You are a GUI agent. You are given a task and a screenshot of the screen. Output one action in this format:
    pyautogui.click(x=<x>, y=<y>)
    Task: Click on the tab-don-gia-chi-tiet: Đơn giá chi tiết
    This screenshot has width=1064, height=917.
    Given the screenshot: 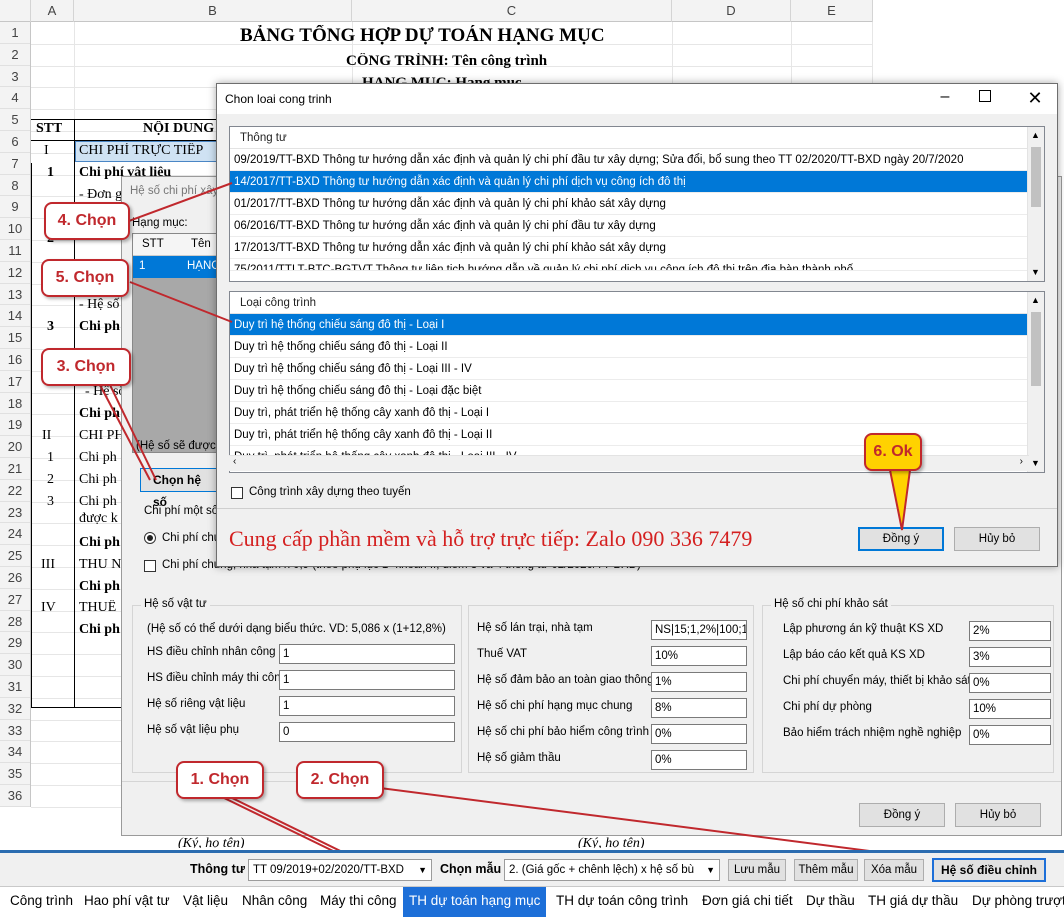 What is the action you would take?
    pyautogui.click(x=747, y=902)
    